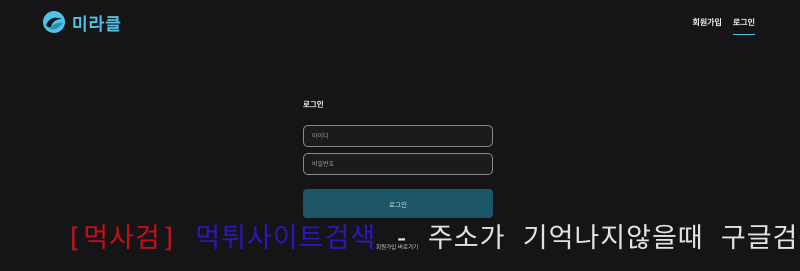  Describe the element at coordinates (313, 104) in the screenshot. I see `login-title: 로그인` at that location.